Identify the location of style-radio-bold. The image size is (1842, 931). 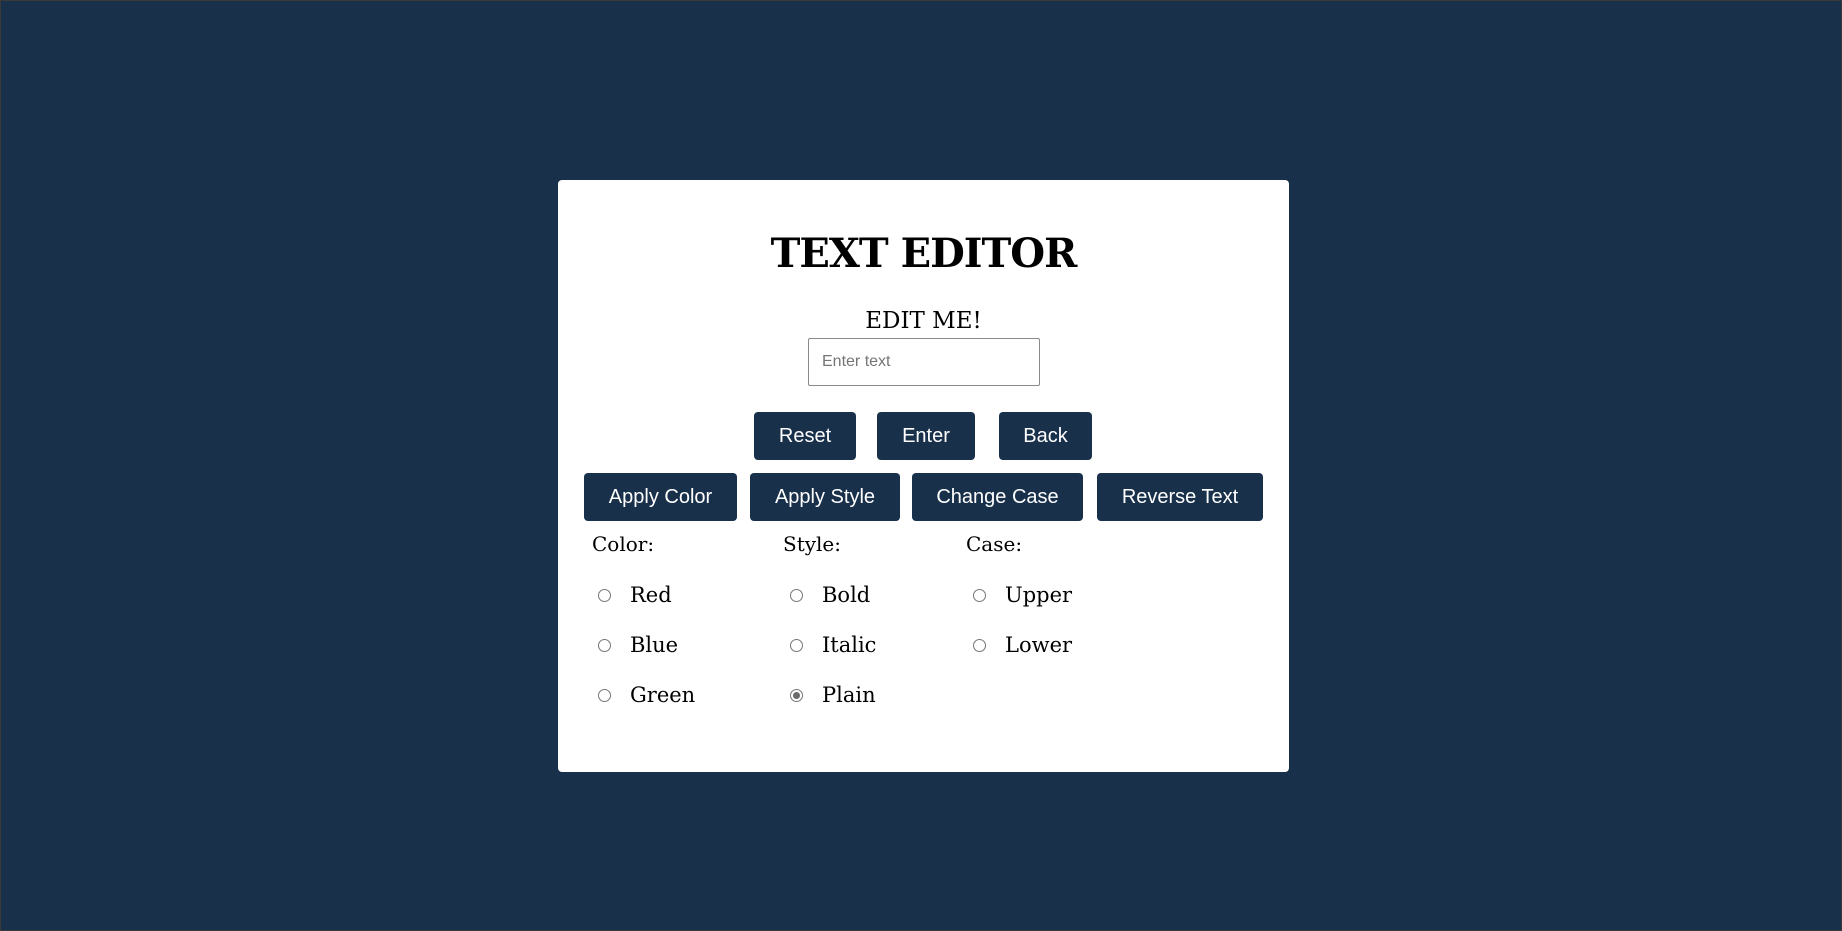
(796, 595).